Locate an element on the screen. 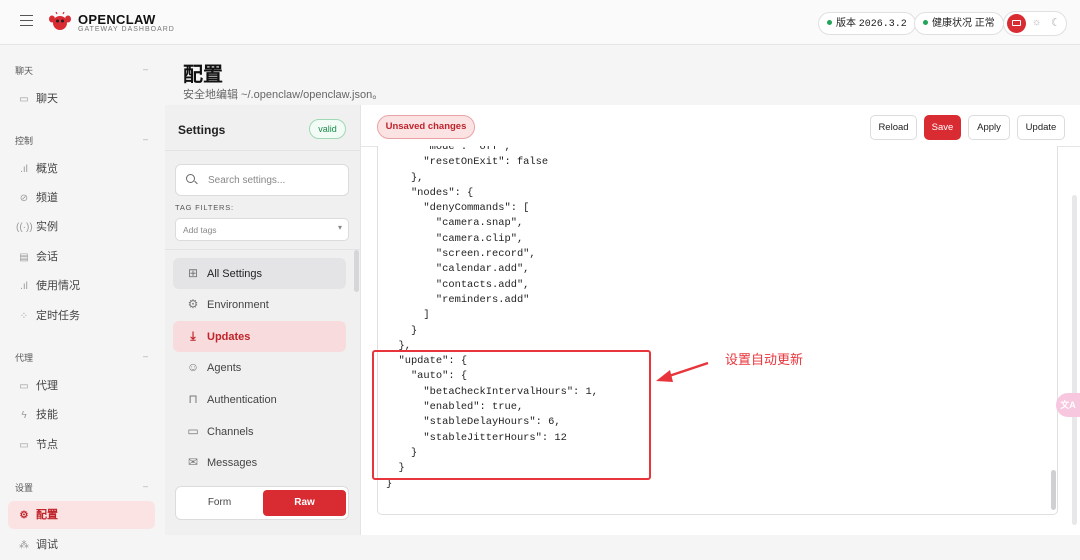 Image resolution: width=1080 pixels, height=560 pixels. sidebar-item-label: 配置 is located at coordinates (47, 515).